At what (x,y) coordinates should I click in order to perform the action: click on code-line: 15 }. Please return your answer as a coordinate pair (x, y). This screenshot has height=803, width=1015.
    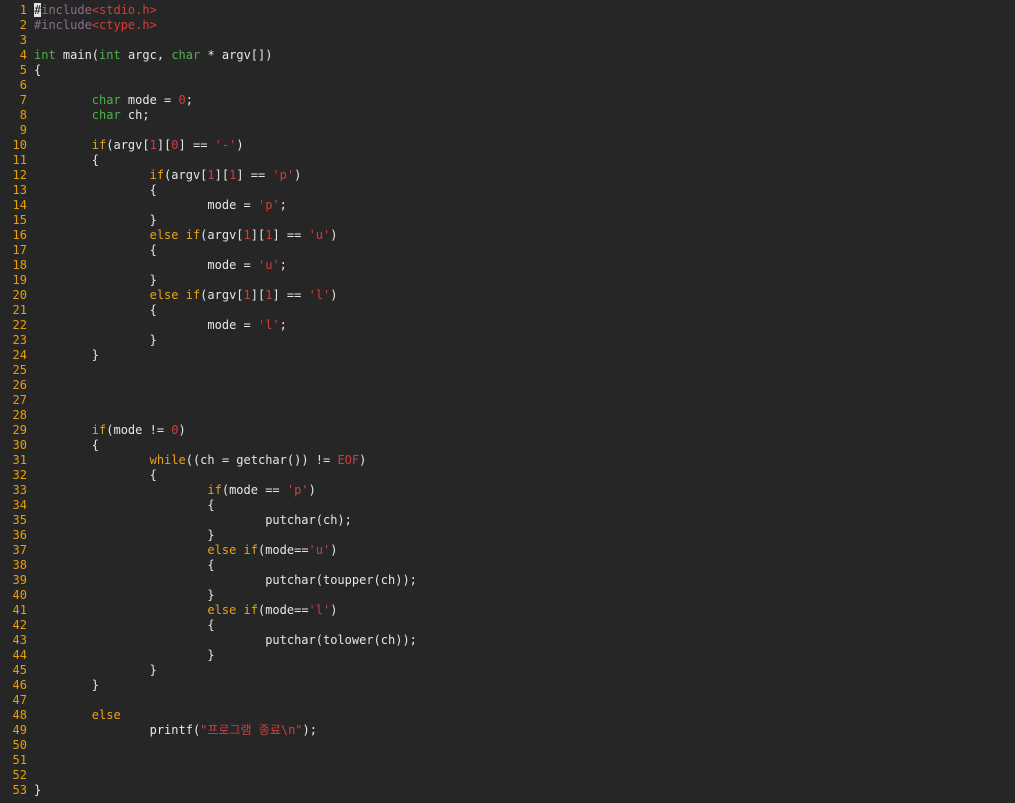
    Looking at the image, I should click on (507, 220).